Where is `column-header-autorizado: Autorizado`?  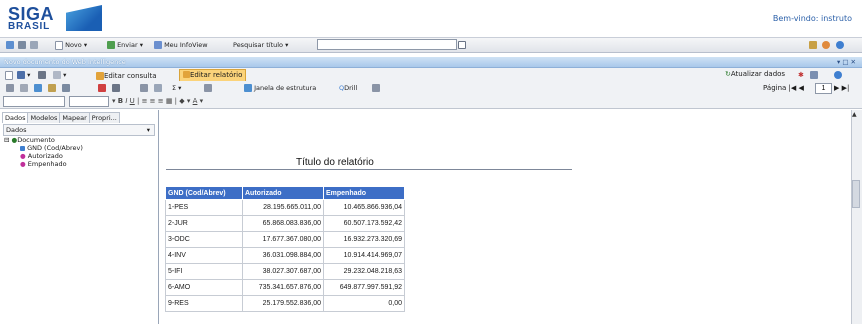 column-header-autorizado: Autorizado is located at coordinates (283, 193).